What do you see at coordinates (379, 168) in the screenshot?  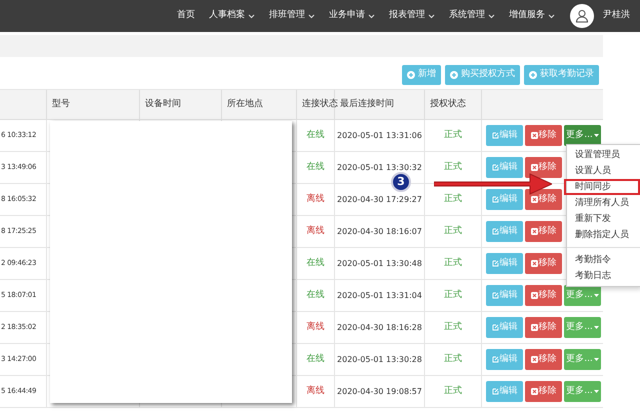 I see `table-cell: 2020-05-01 13:30:32` at bounding box center [379, 168].